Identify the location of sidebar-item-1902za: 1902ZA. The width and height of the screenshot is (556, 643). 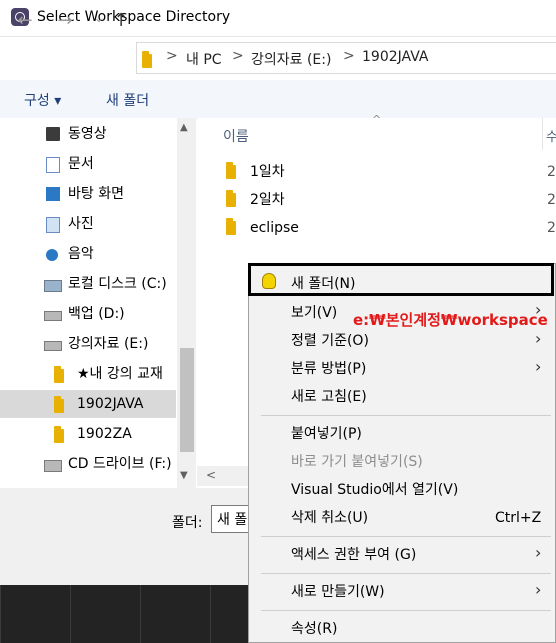
(88, 434).